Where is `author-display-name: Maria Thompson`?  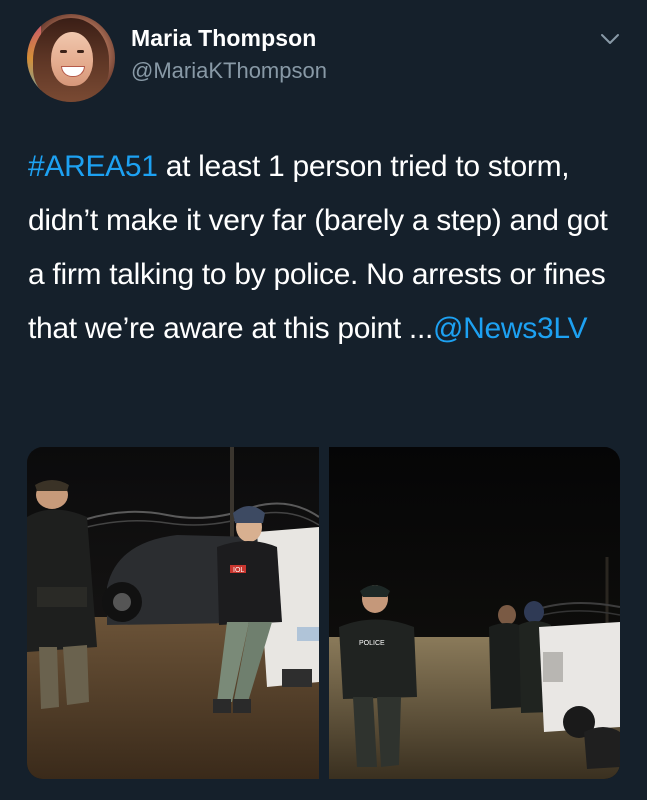
author-display-name: Maria Thompson is located at coordinates (223, 38).